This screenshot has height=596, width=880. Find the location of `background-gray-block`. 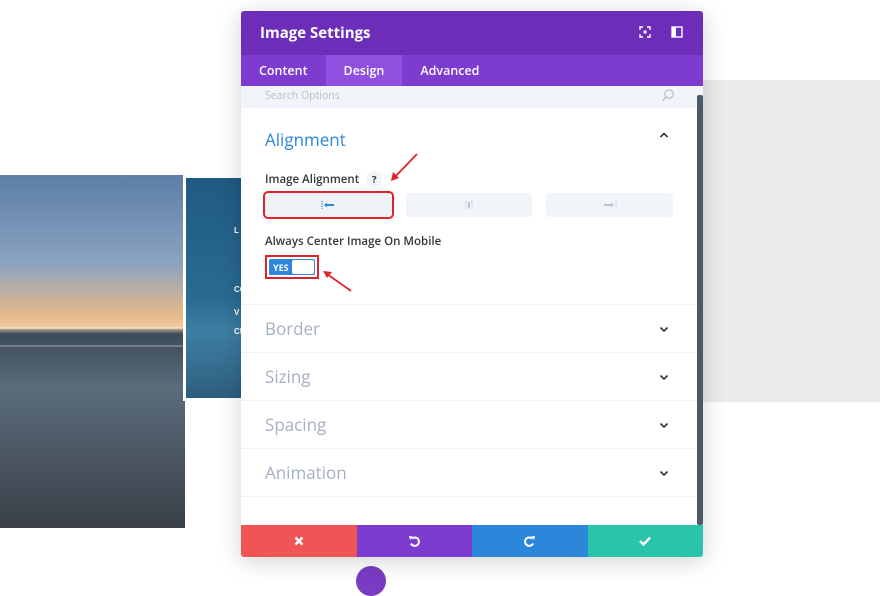

background-gray-block is located at coordinates (790, 241).